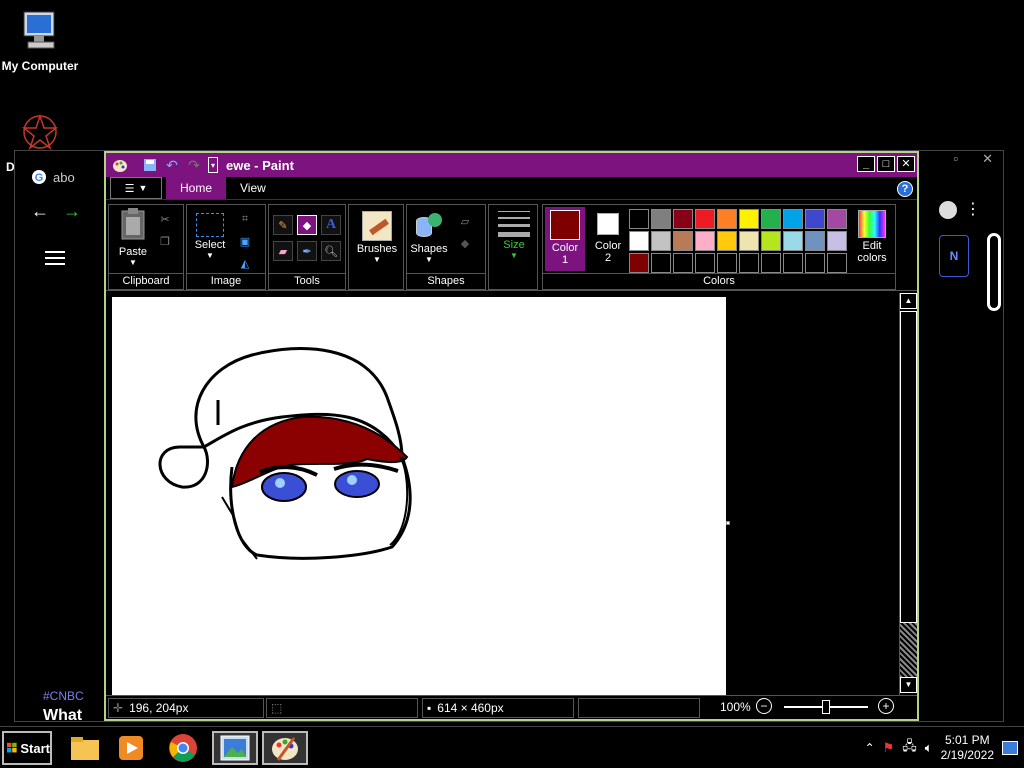 The image size is (1024, 768). I want to click on quick-access-dropdown-icon: ▾, so click(213, 165).